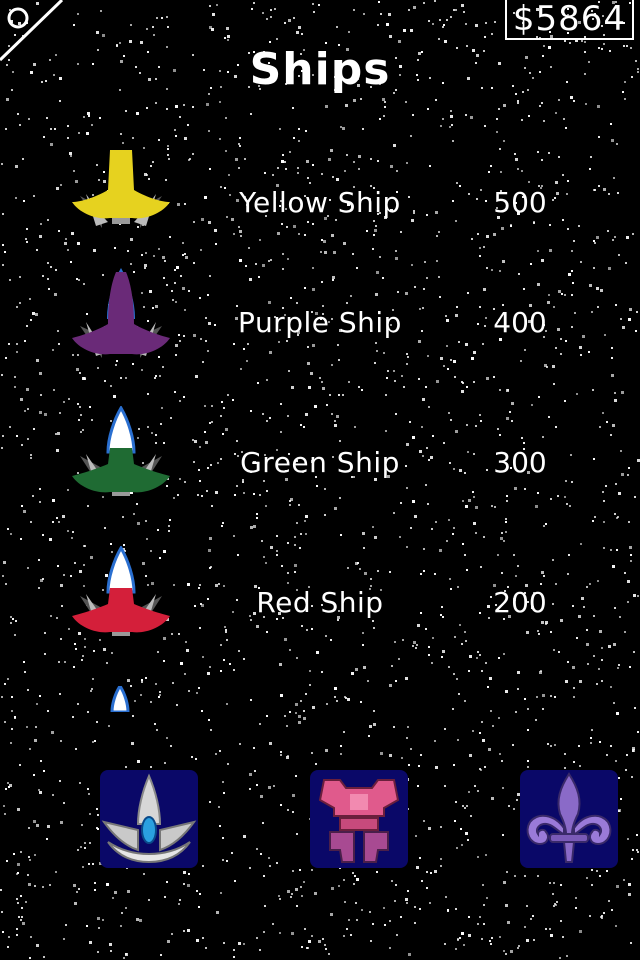  Describe the element at coordinates (320, 321) in the screenshot. I see `ship-row-purple: Purple Ship 400` at that location.